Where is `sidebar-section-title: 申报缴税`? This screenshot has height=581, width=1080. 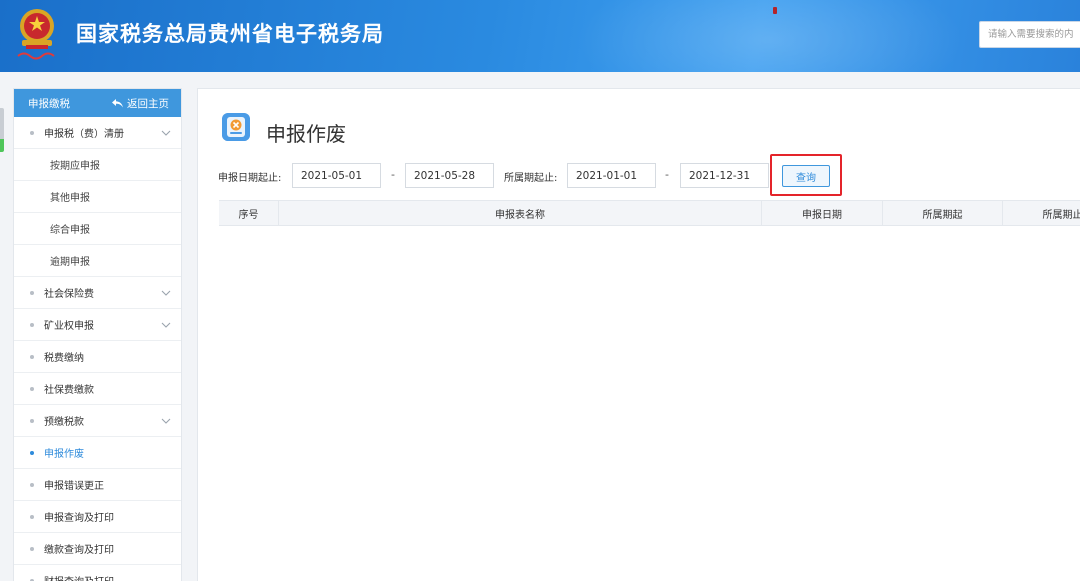
sidebar-section-title: 申报缴税 is located at coordinates (49, 103).